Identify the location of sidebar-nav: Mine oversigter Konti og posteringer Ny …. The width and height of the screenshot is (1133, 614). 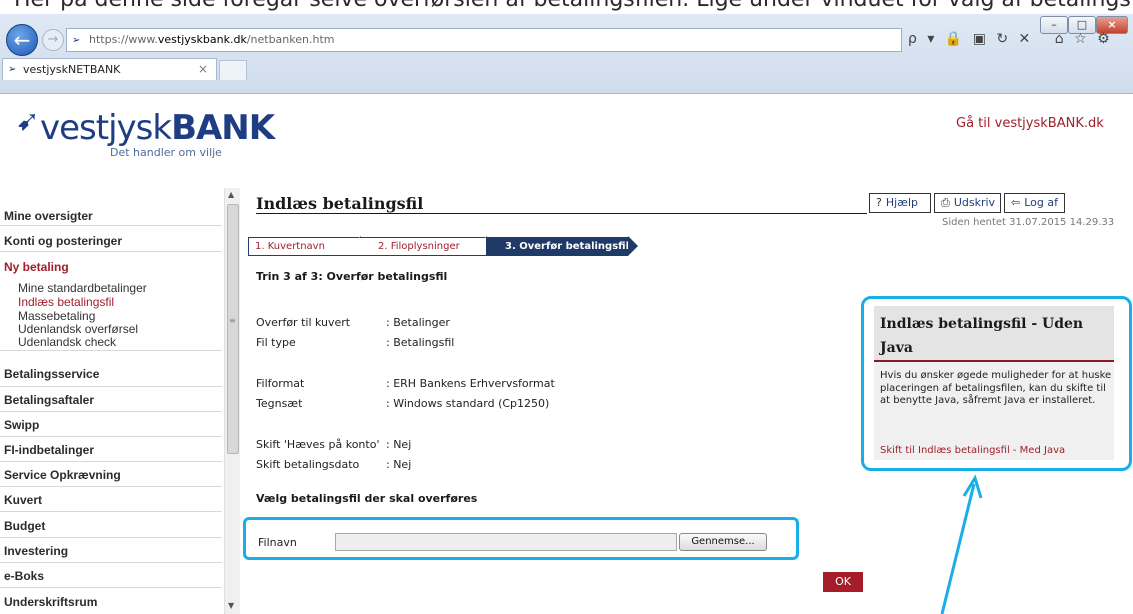
(111, 407).